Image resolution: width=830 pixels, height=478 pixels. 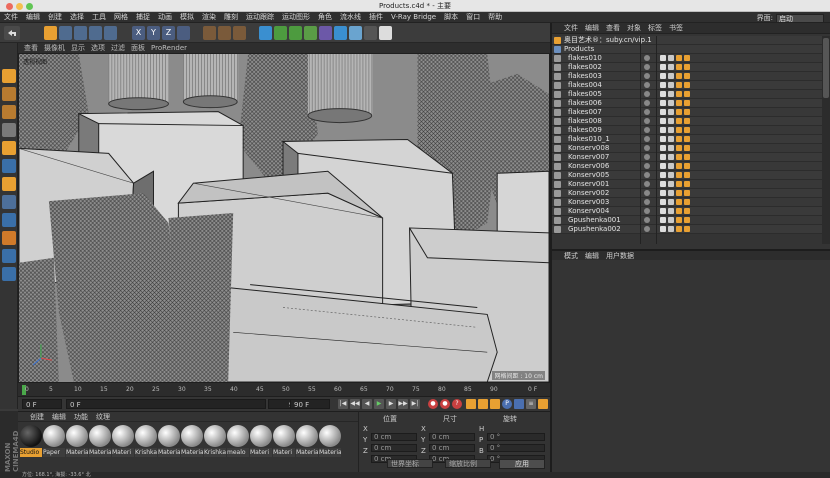 What do you see at coordinates (468, 463) in the screenshot?
I see `scale-mode-dropdown: 缩放比例` at bounding box center [468, 463].